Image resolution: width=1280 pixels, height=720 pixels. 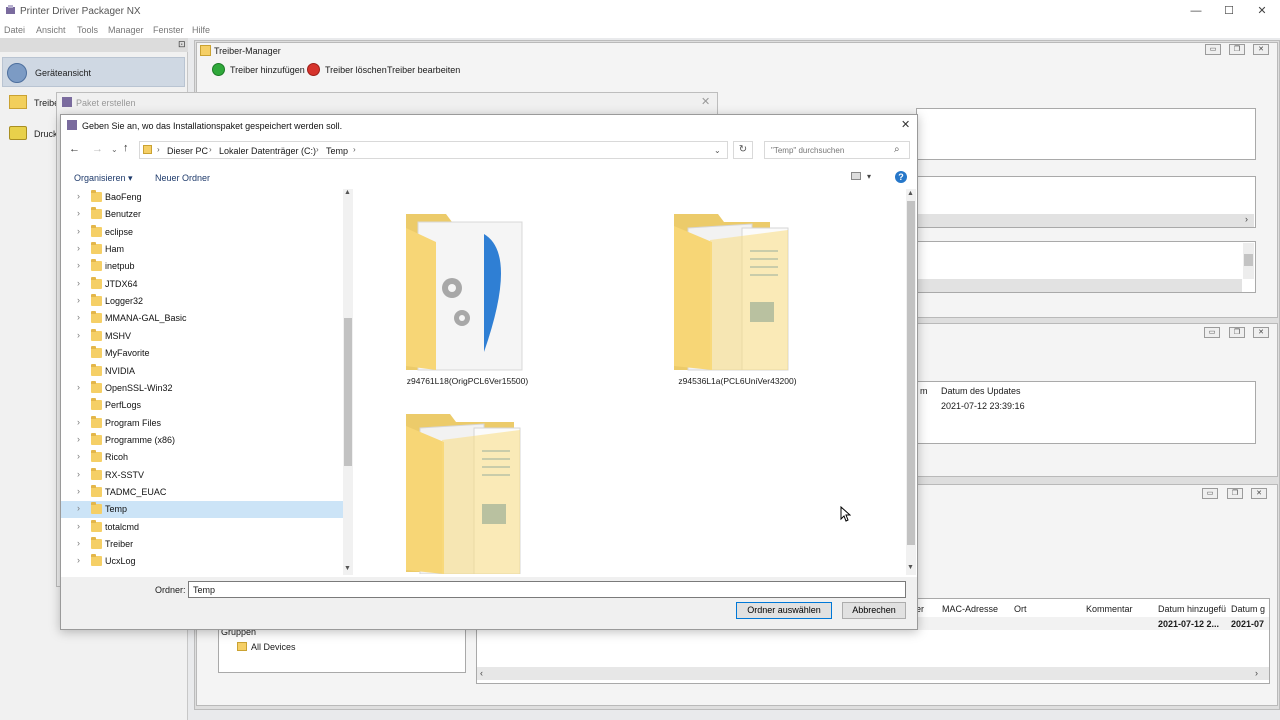 What do you see at coordinates (126, 30) in the screenshot?
I see `menu-manager: Manager` at bounding box center [126, 30].